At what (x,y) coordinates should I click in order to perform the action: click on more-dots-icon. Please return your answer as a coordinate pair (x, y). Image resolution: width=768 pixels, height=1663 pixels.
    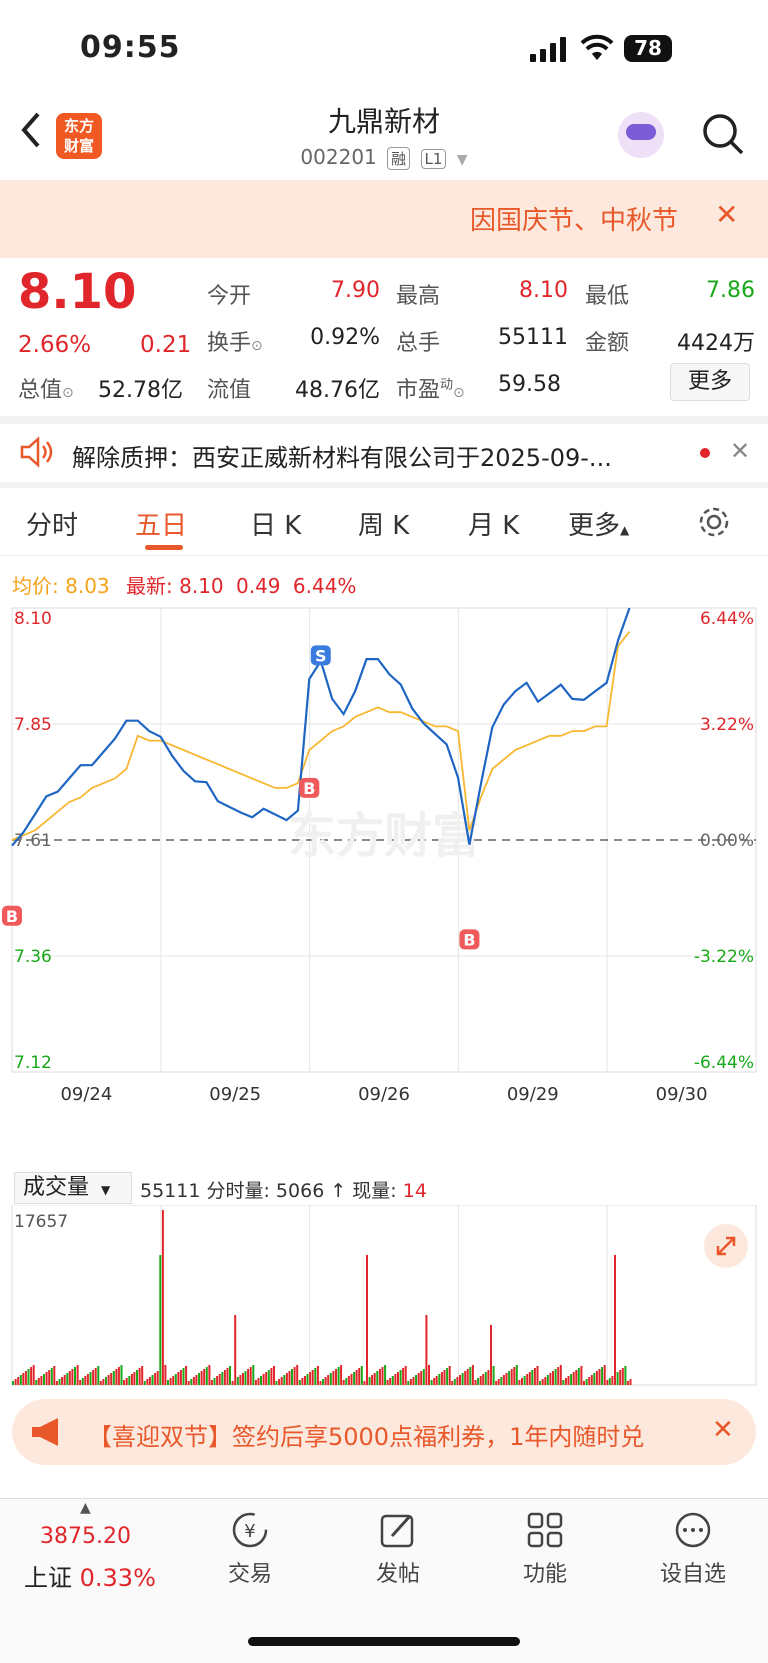
    Looking at the image, I should click on (693, 1530).